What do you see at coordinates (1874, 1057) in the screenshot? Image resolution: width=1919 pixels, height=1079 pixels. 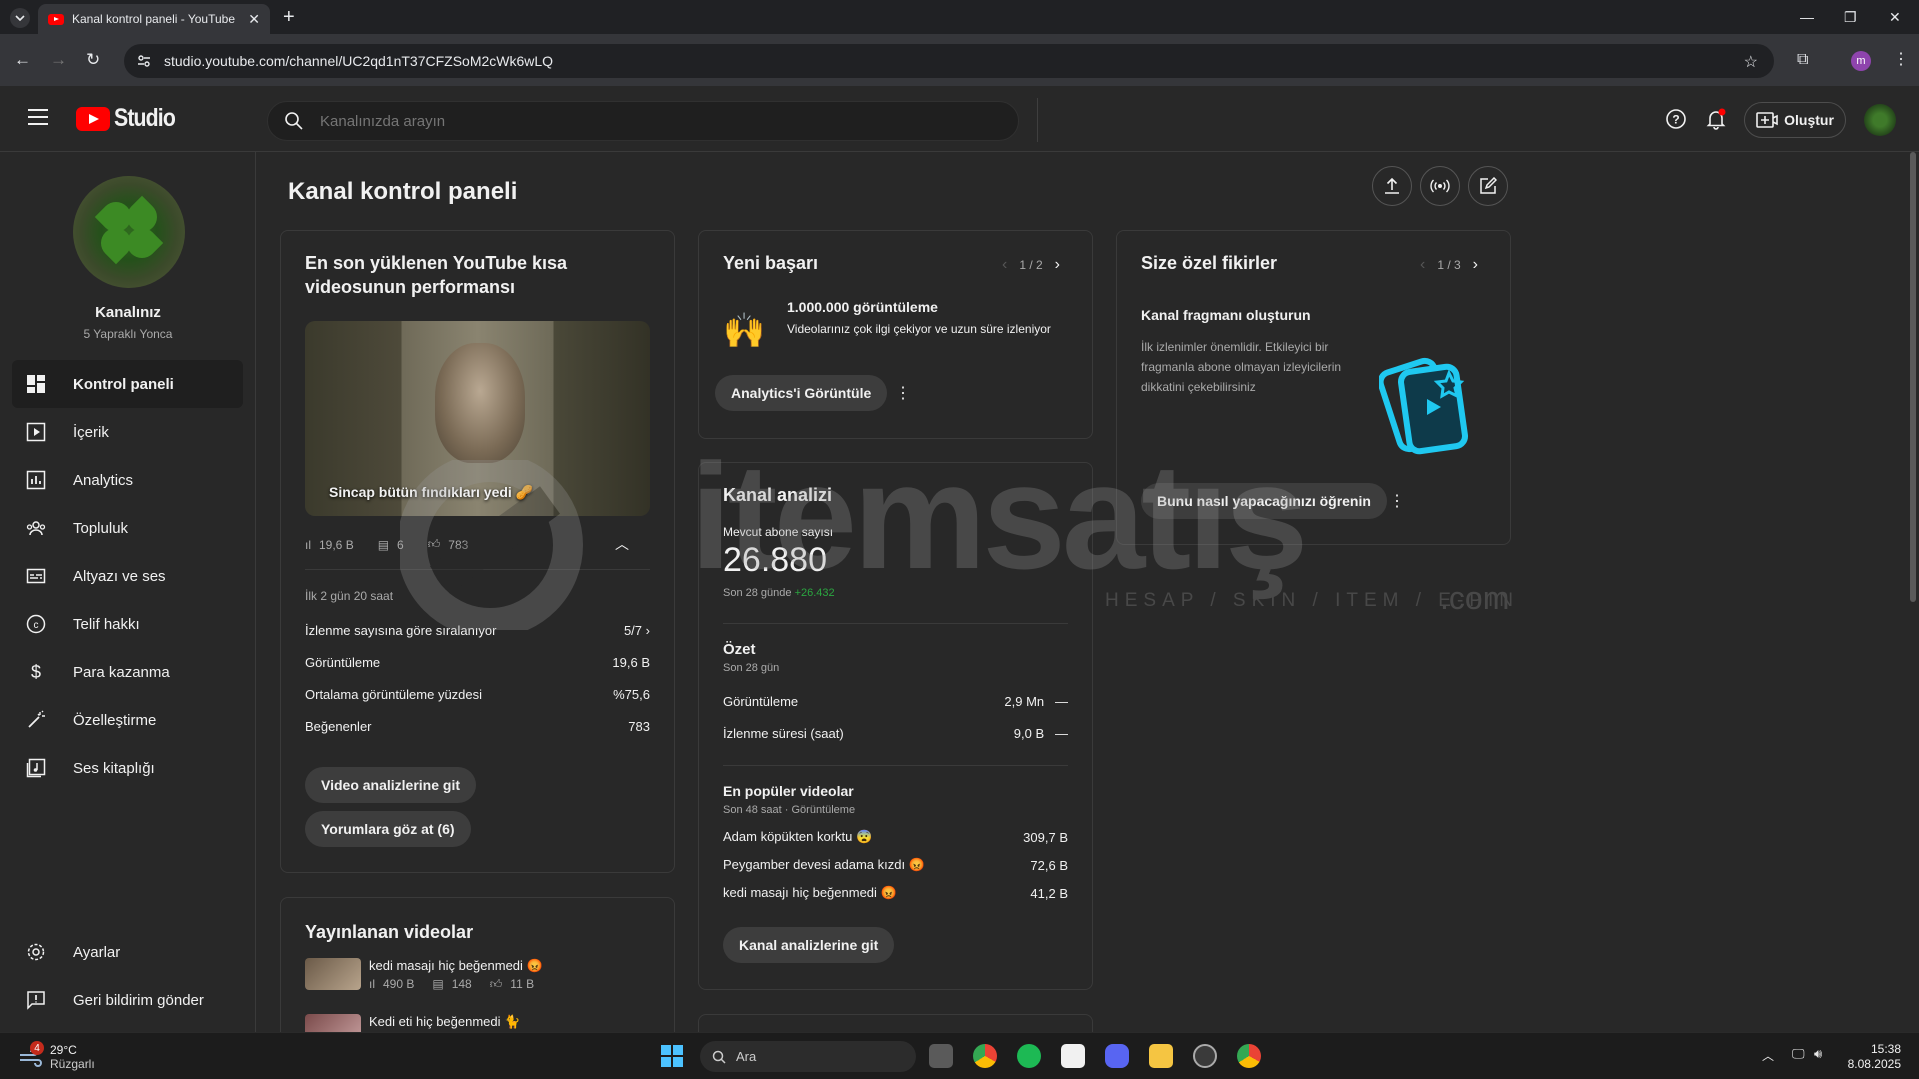 I see `system-clock: 15:38 8.08.2025` at bounding box center [1874, 1057].